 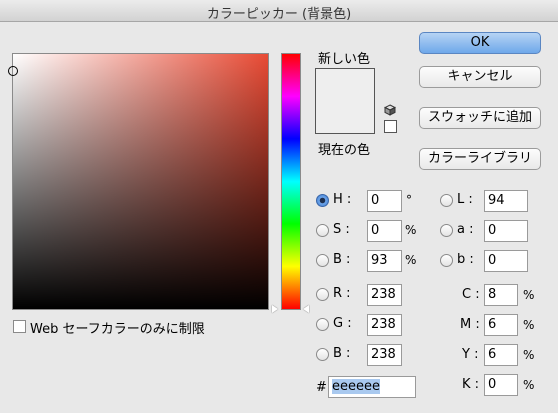 I want to click on lab-l-label: L :, so click(x=465, y=199).